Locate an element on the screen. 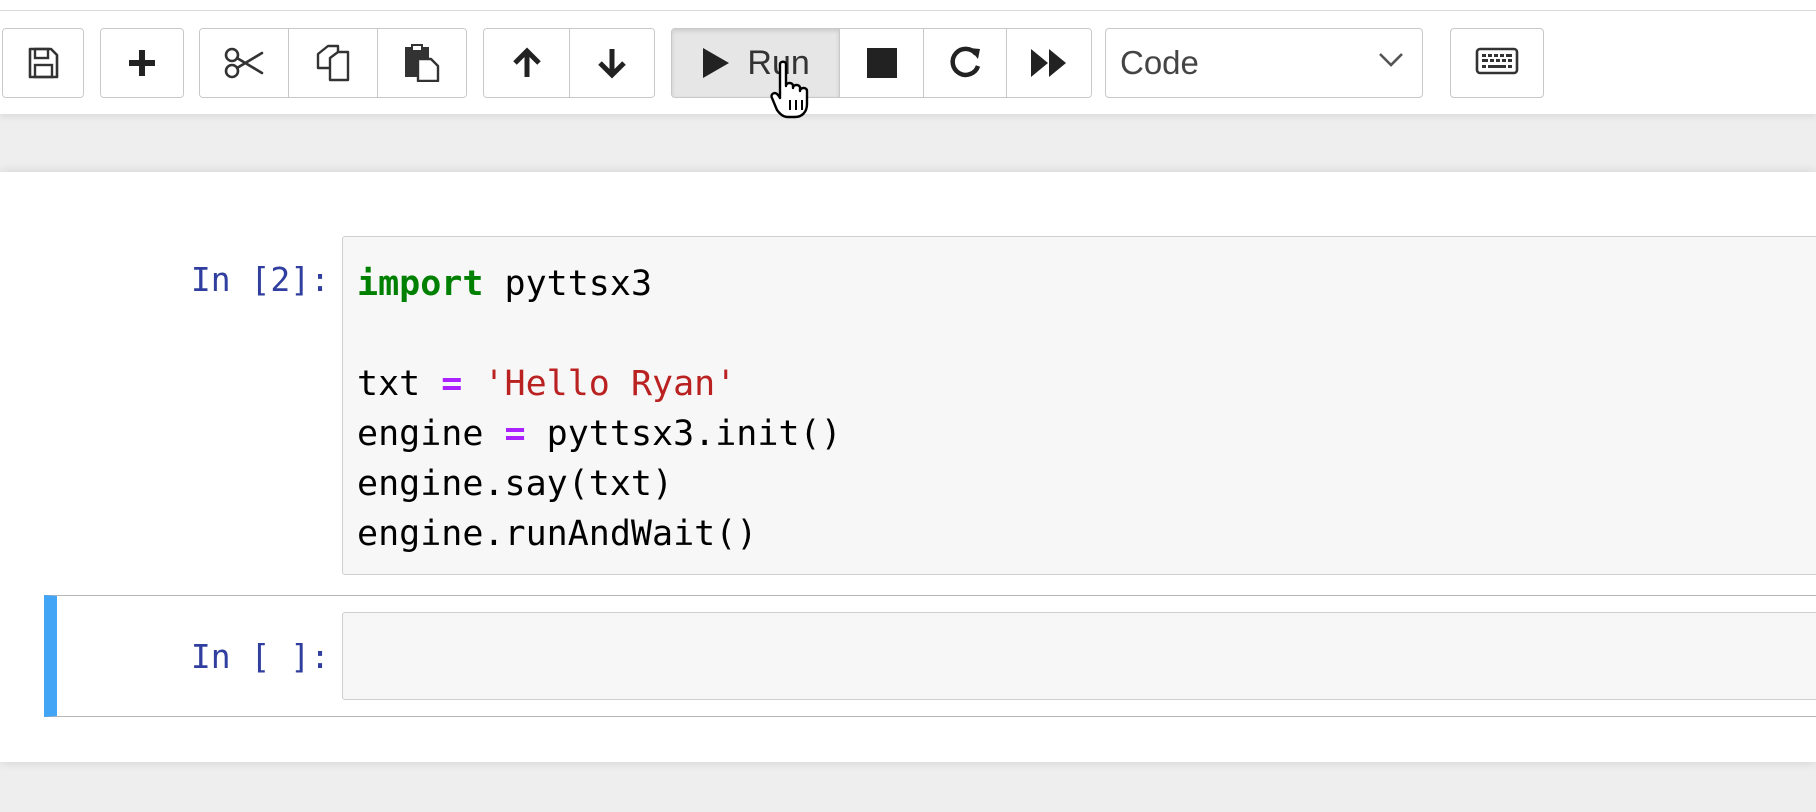 The height and width of the screenshot is (812, 1816). toolbar: Run Code is located at coordinates (908, 59).